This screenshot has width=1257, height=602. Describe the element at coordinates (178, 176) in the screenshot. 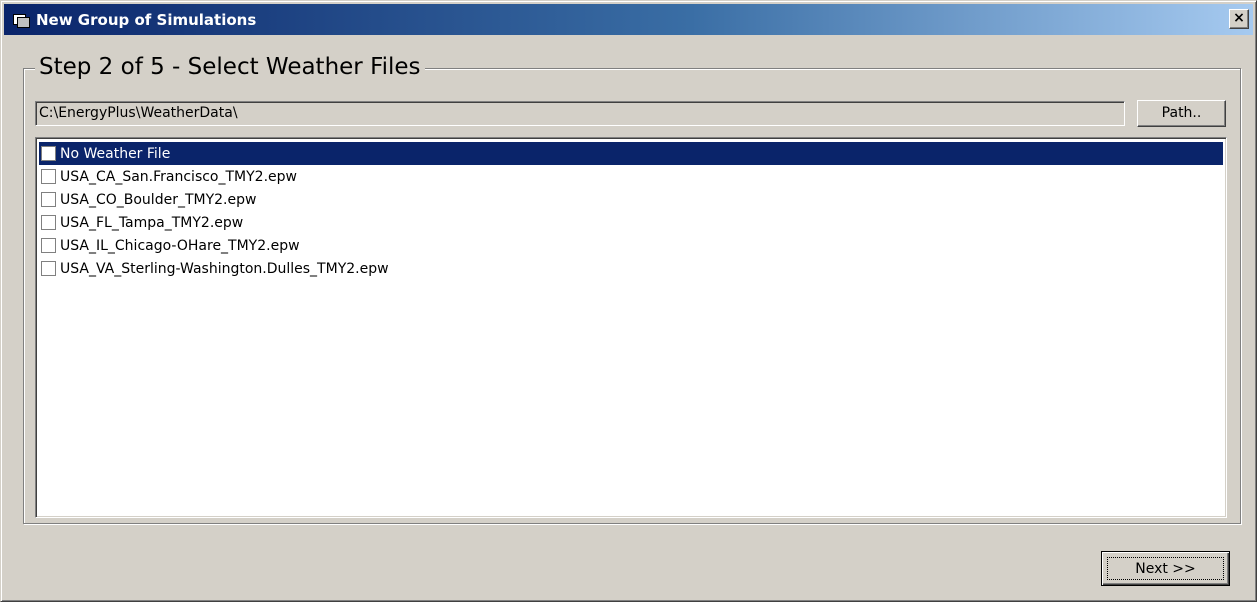

I see `weather-file-label: USA_CA_San.Francisco_TMY2.epw` at that location.